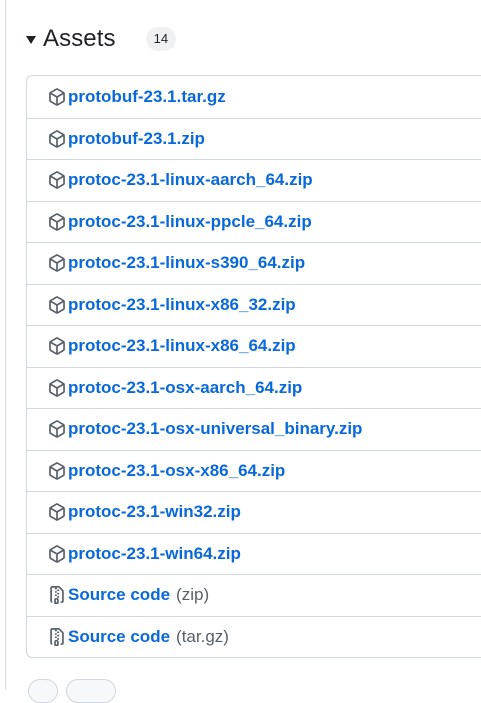  What do you see at coordinates (215, 429) in the screenshot?
I see `asset-link: protoc-23.1-osx-universal_binary.zip` at bounding box center [215, 429].